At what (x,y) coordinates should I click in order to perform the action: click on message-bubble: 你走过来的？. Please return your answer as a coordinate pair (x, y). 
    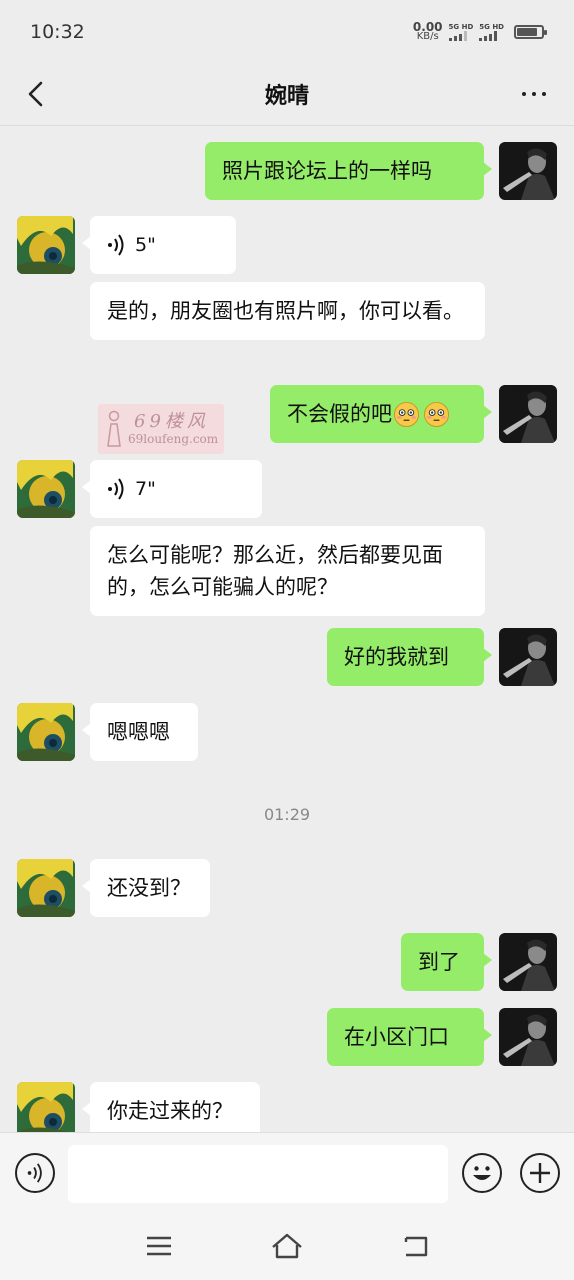
    Looking at the image, I should click on (171, 1107).